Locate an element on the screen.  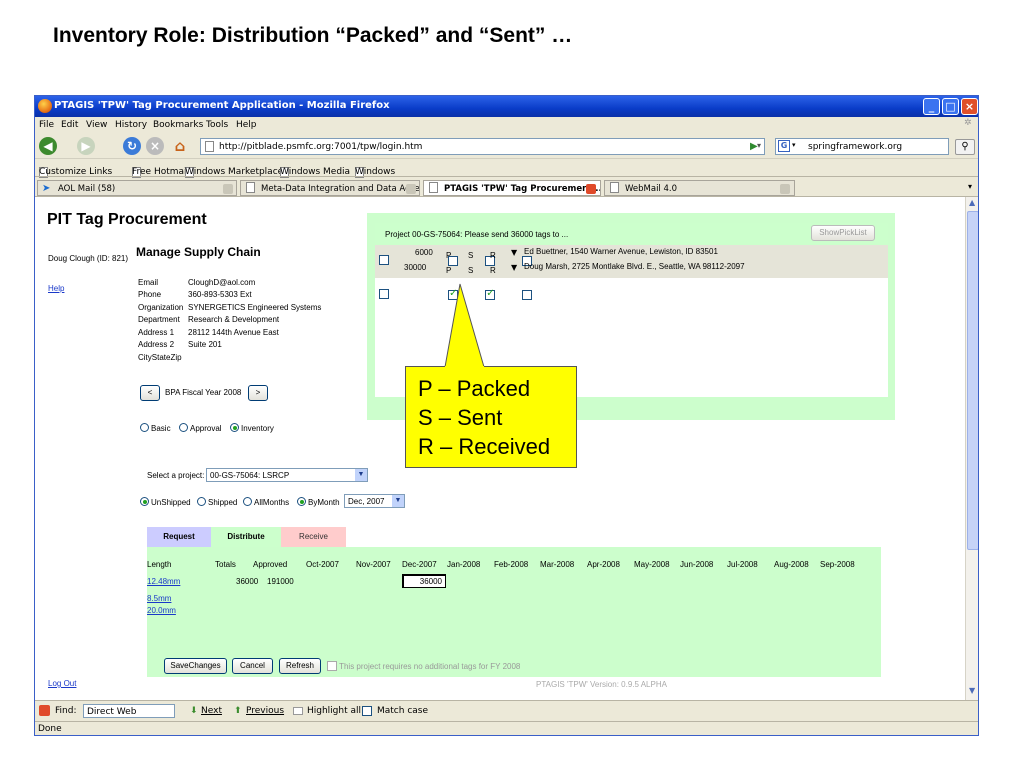
callout-line: R – Received is located at coordinates (484, 446).